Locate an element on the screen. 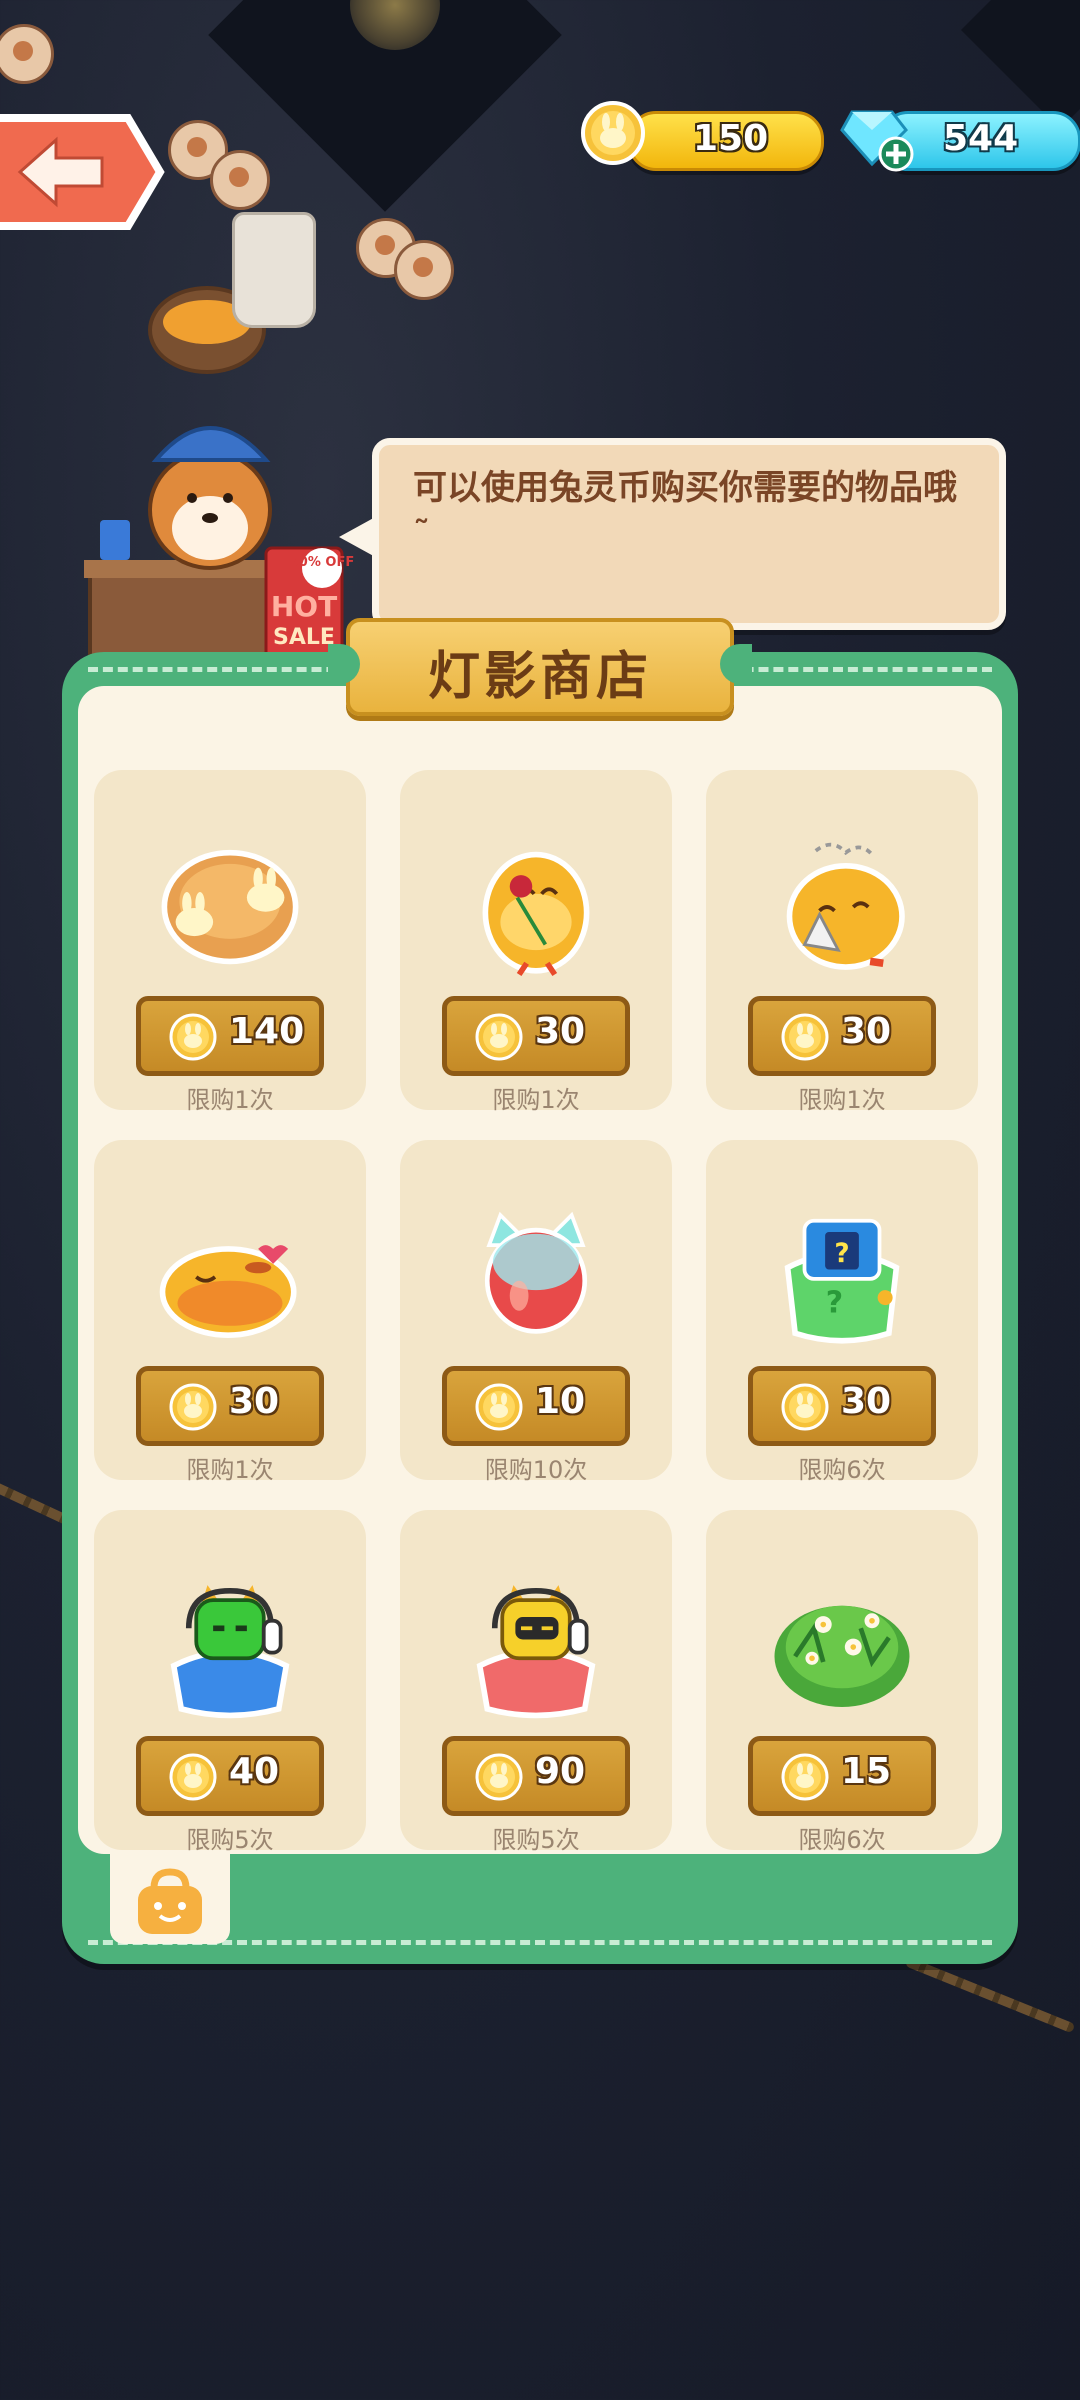 This screenshot has width=1080, height=2400. back-button is located at coordinates (82, 172).